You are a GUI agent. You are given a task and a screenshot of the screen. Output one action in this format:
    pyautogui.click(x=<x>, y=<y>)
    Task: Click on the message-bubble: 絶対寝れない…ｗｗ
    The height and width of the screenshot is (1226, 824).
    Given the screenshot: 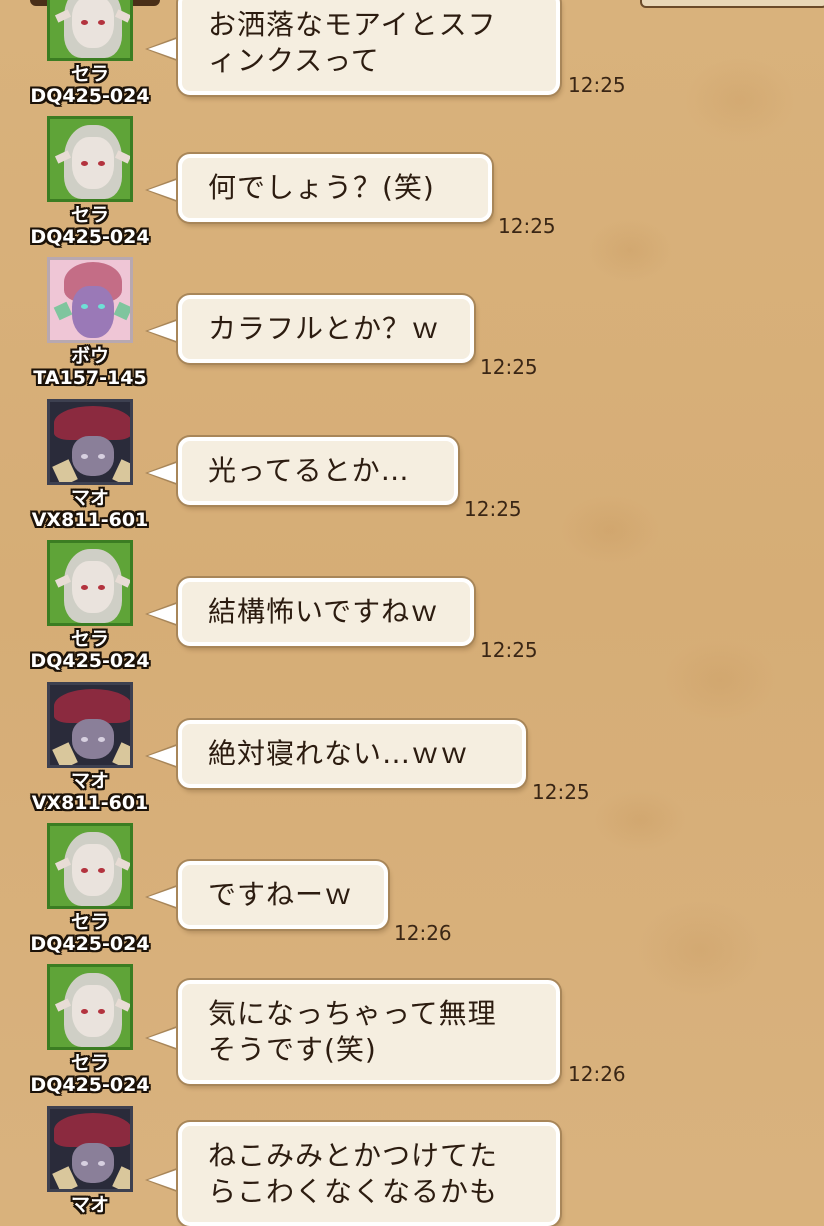 What is the action you would take?
    pyautogui.click(x=352, y=754)
    